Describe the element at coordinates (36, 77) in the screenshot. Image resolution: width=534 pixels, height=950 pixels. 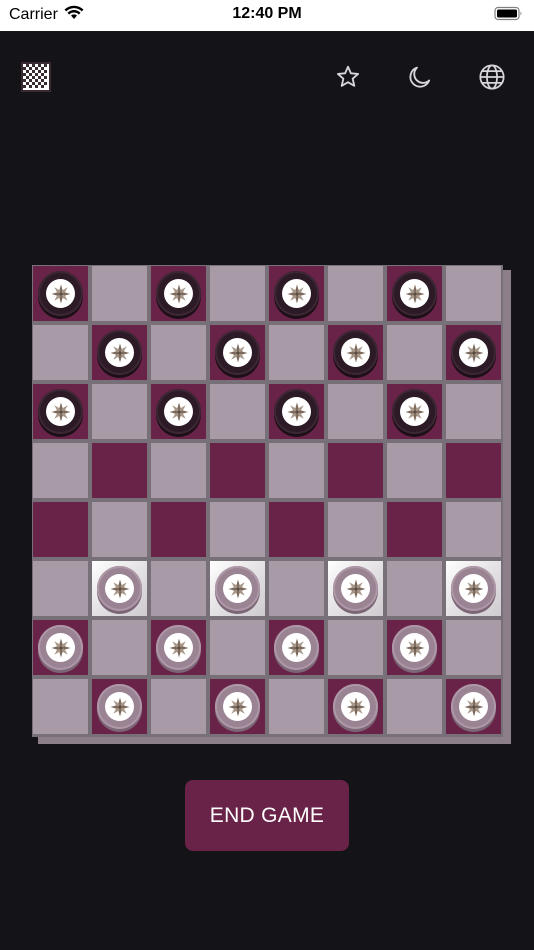
I see `checkerboard-logo-icon` at that location.